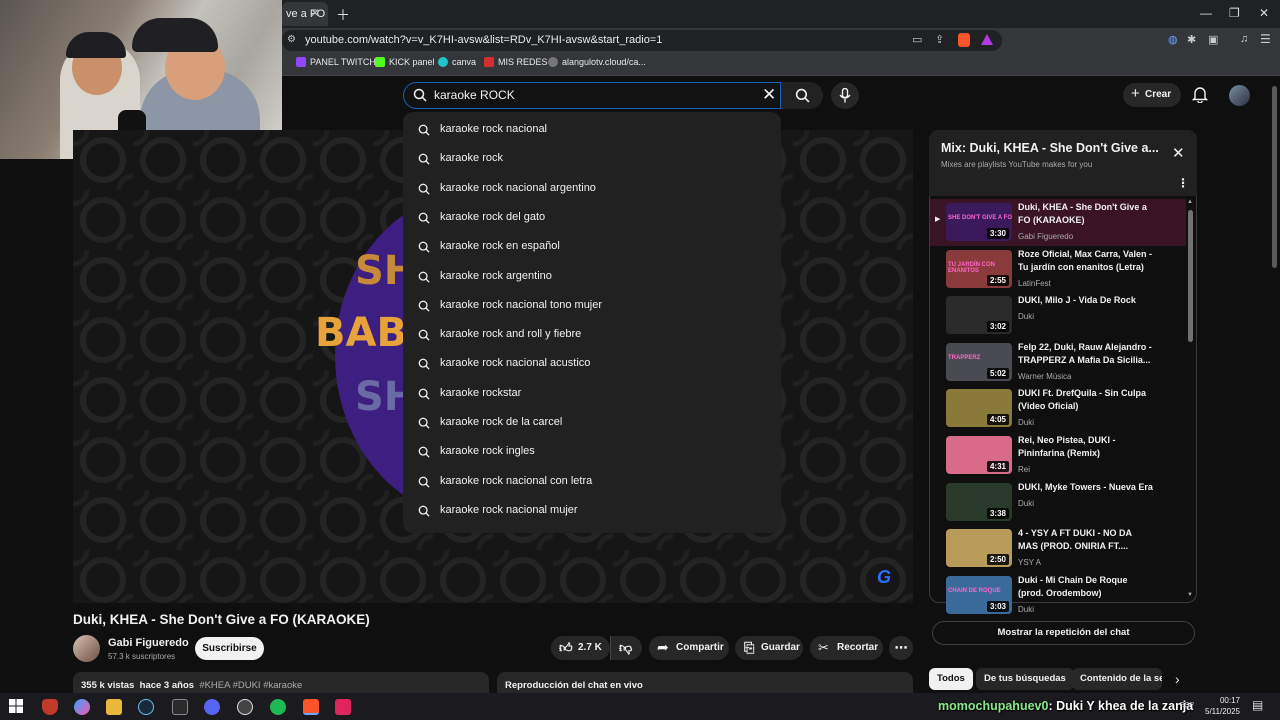  What do you see at coordinates (846, 648) in the screenshot?
I see `clip-button: ✂ Recortar` at bounding box center [846, 648].